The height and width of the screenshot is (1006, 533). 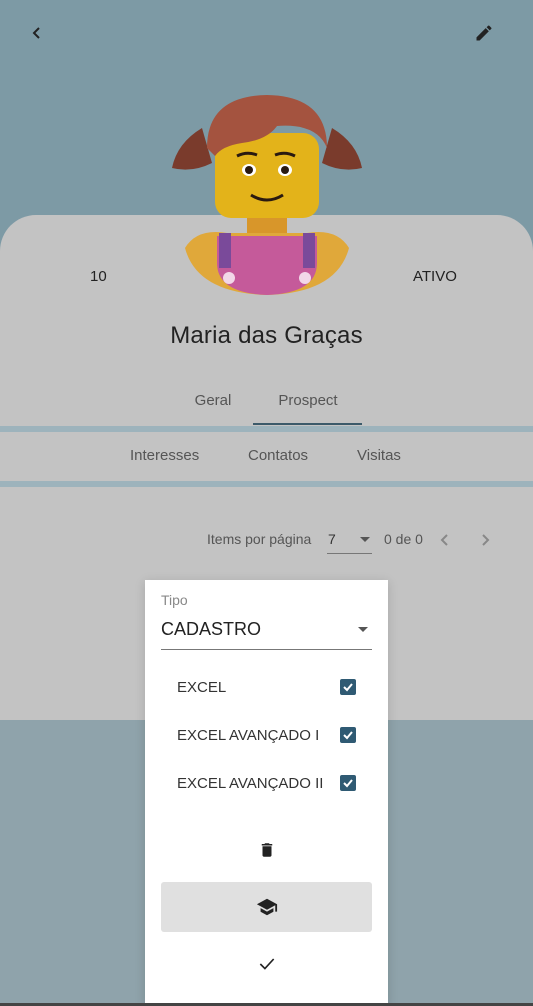 What do you see at coordinates (403, 539) in the screenshot?
I see `page-range: 0 de 0` at bounding box center [403, 539].